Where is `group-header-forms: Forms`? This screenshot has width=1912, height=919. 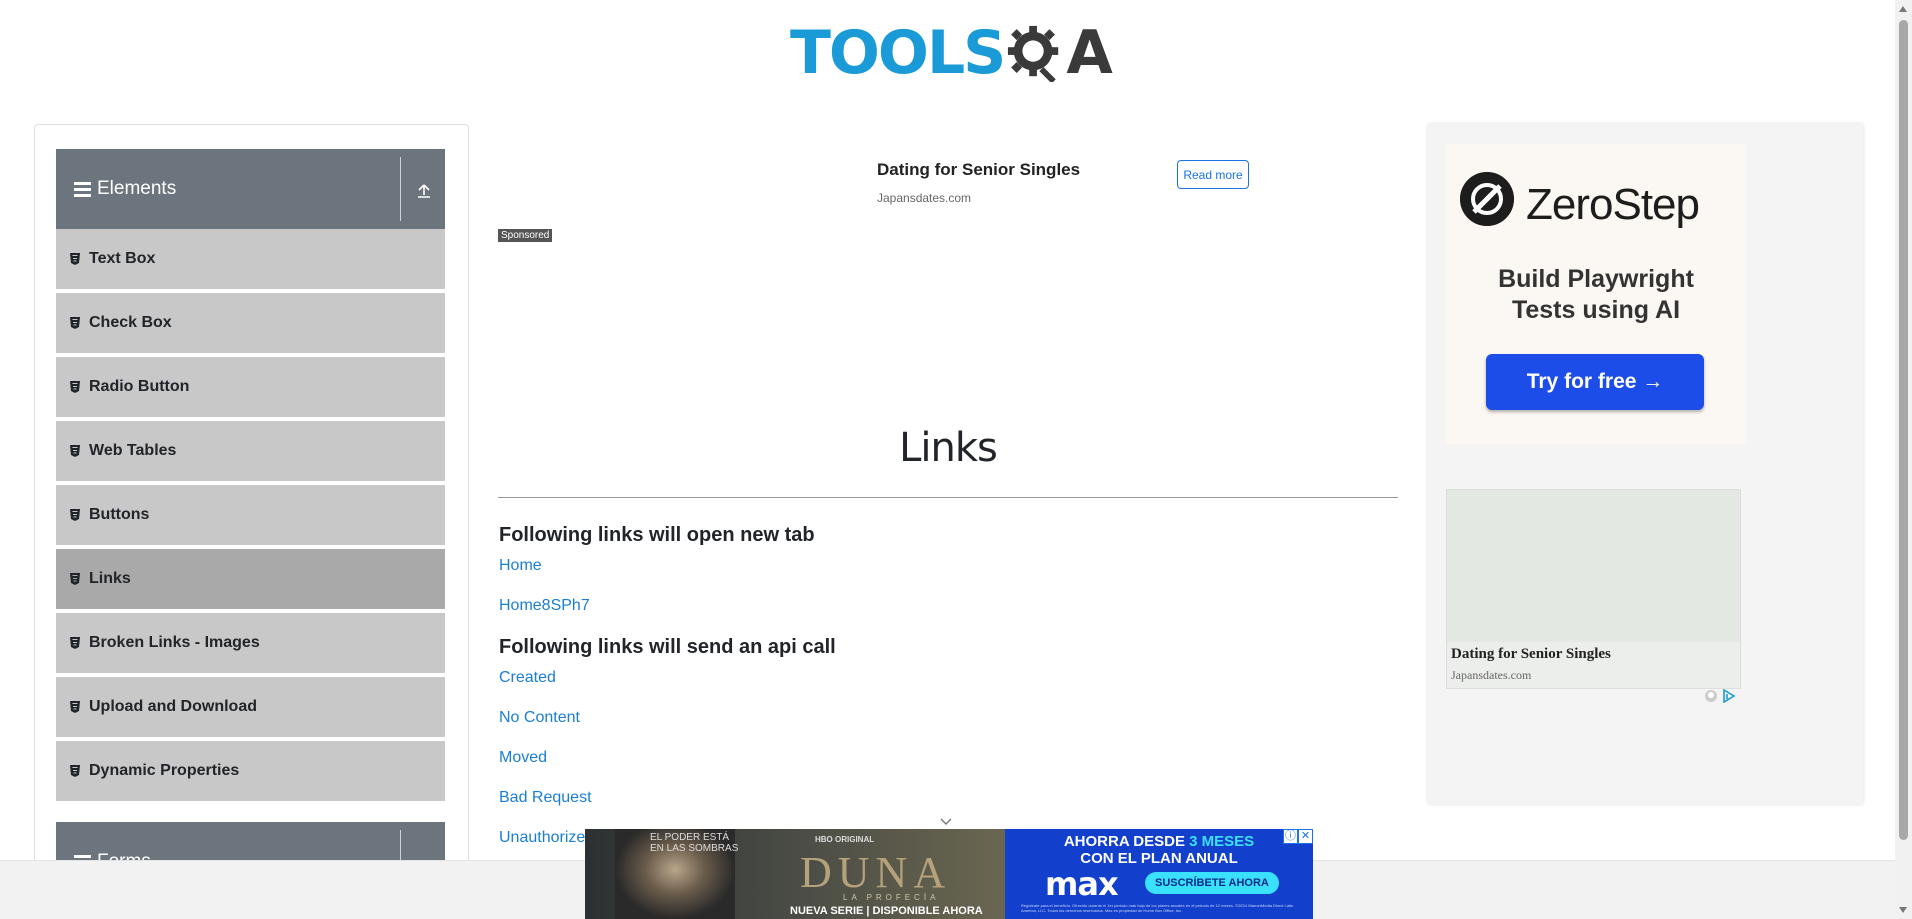 group-header-forms: Forms is located at coordinates (250, 842).